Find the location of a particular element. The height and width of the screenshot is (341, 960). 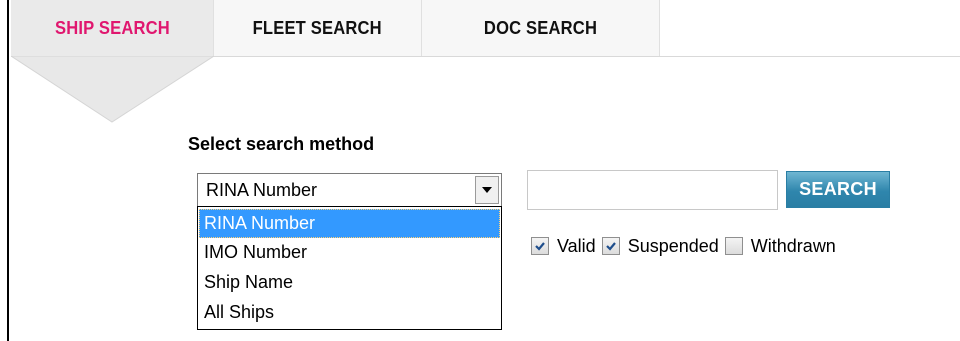

withdrawn-checkbox is located at coordinates (733, 246).